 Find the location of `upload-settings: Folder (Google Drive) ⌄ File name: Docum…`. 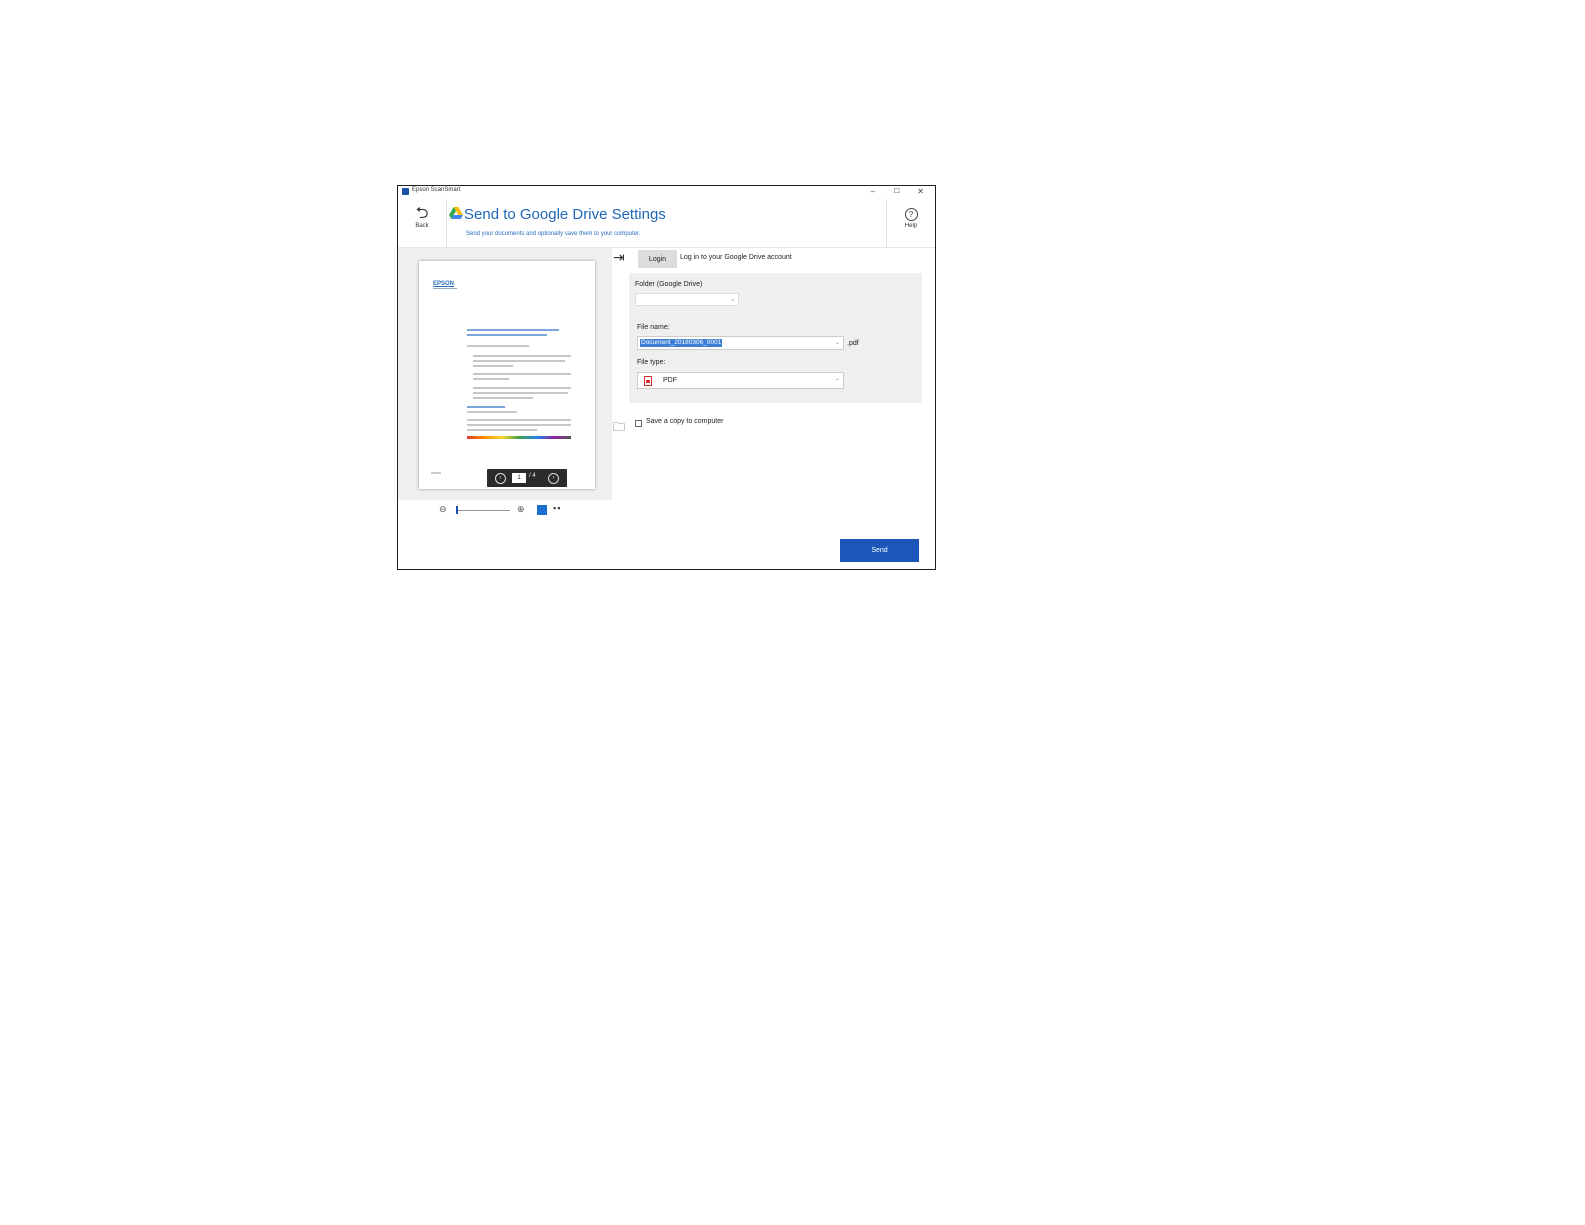

upload-settings: Folder (Google Drive) ⌄ File name: Docum… is located at coordinates (775, 338).